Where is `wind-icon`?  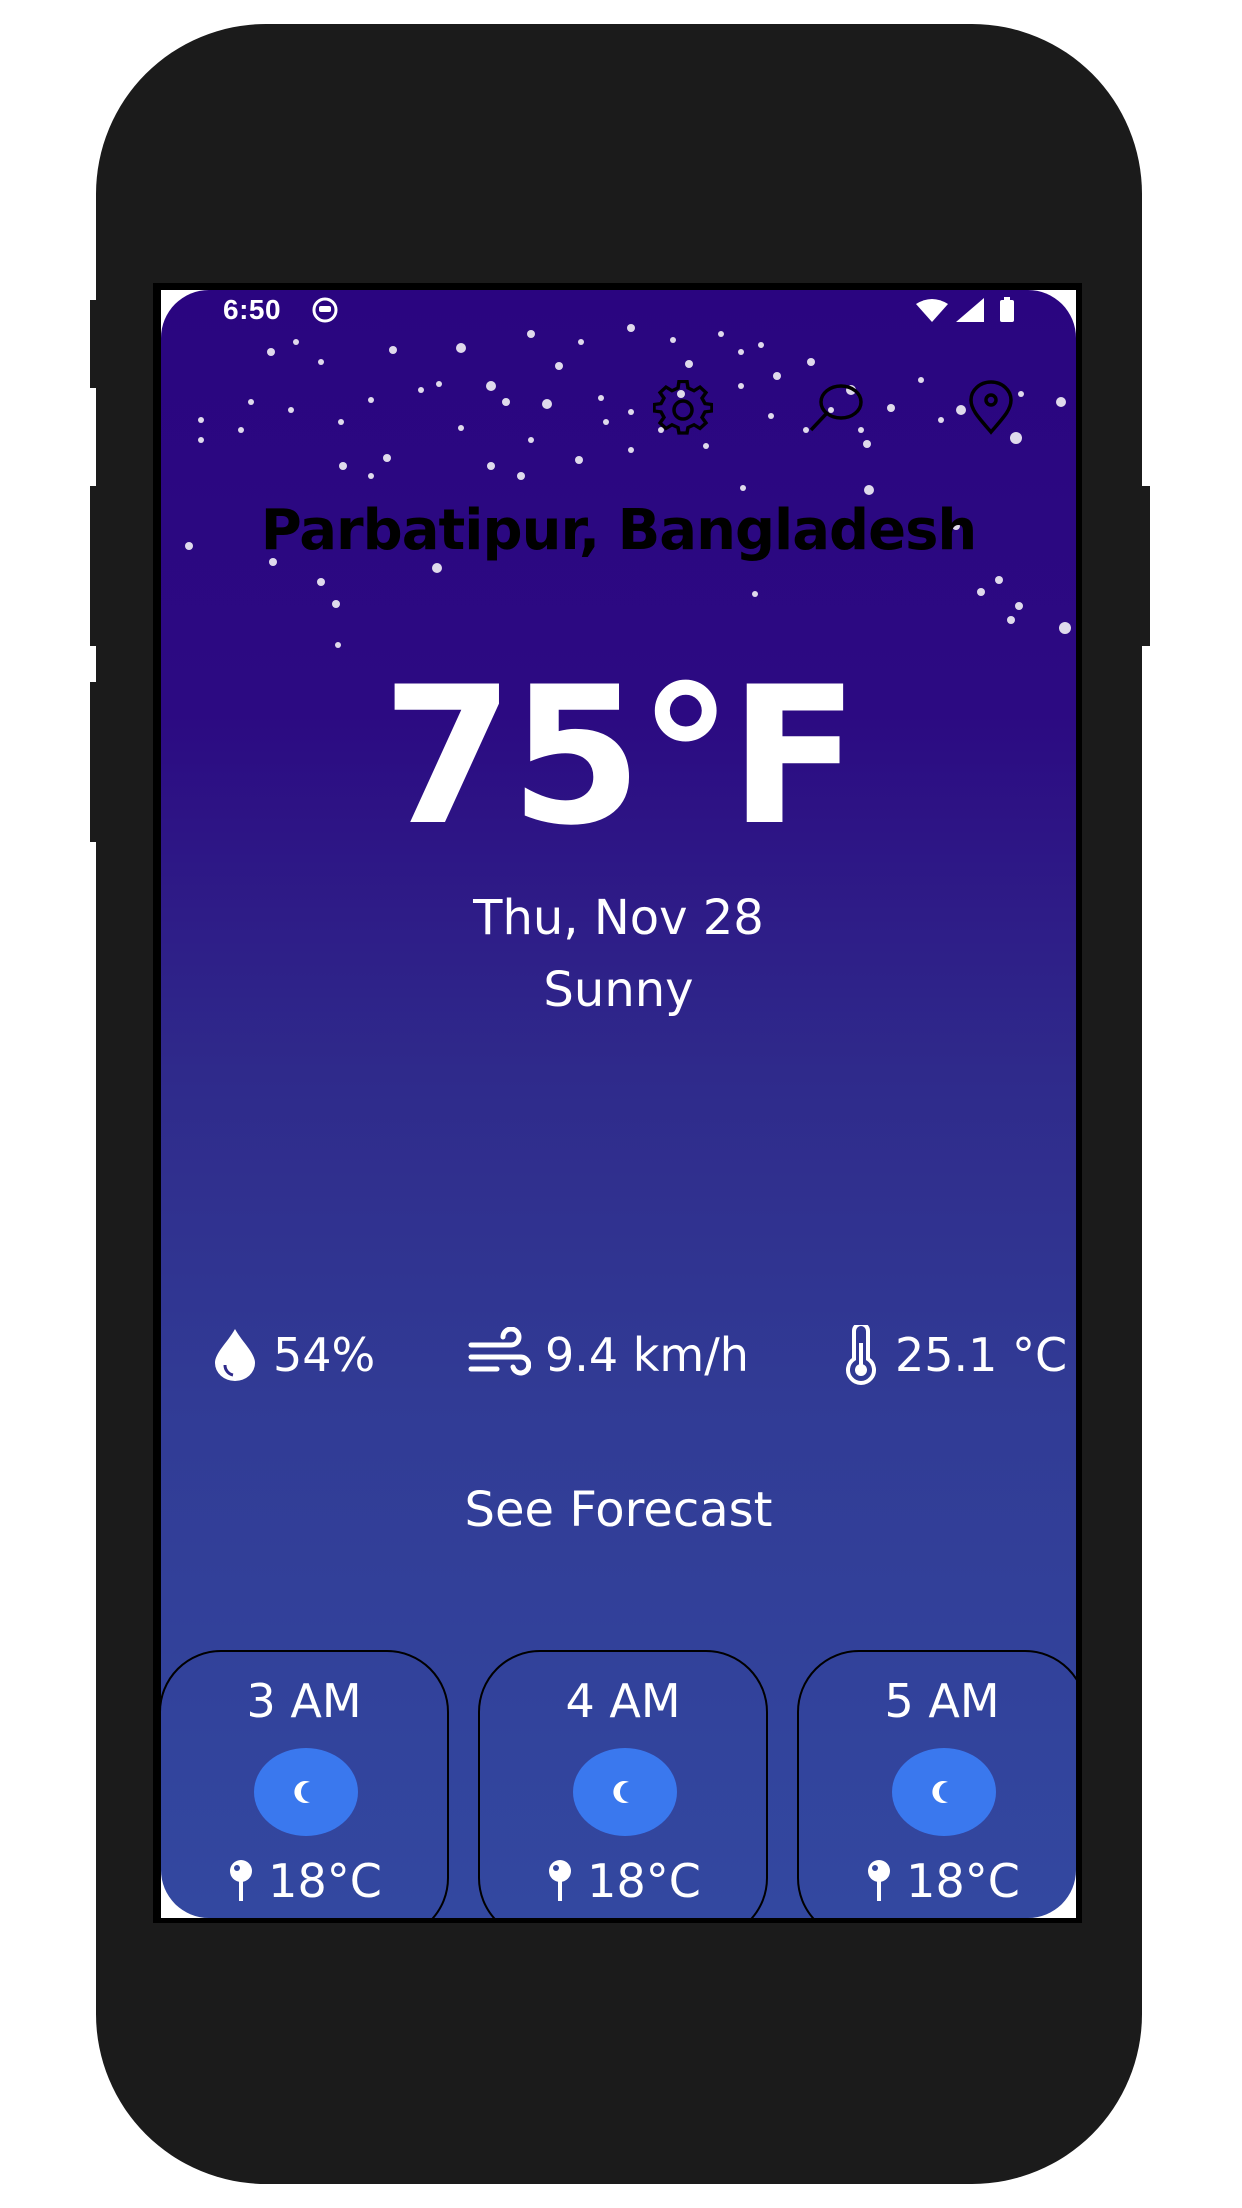 wind-icon is located at coordinates (499, 1351).